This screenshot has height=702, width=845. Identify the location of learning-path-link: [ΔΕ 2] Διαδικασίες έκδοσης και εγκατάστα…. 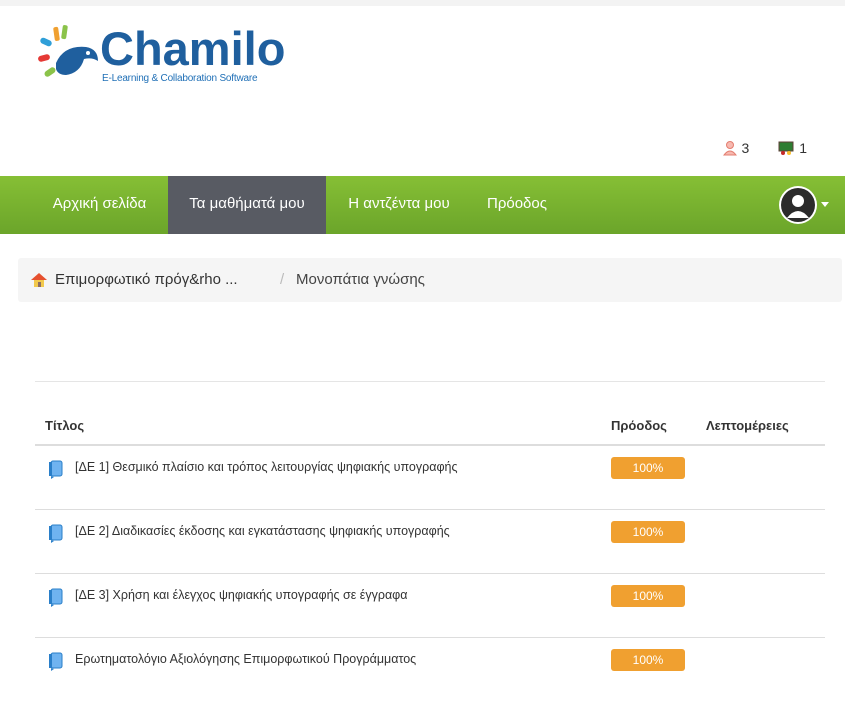
(262, 531).